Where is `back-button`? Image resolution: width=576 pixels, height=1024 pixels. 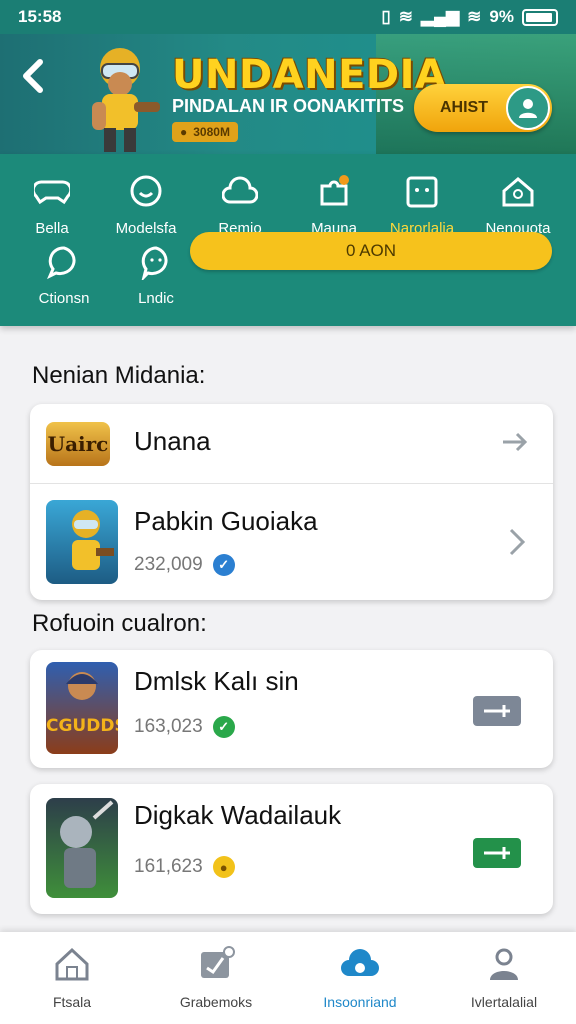
back-button is located at coordinates (34, 76).